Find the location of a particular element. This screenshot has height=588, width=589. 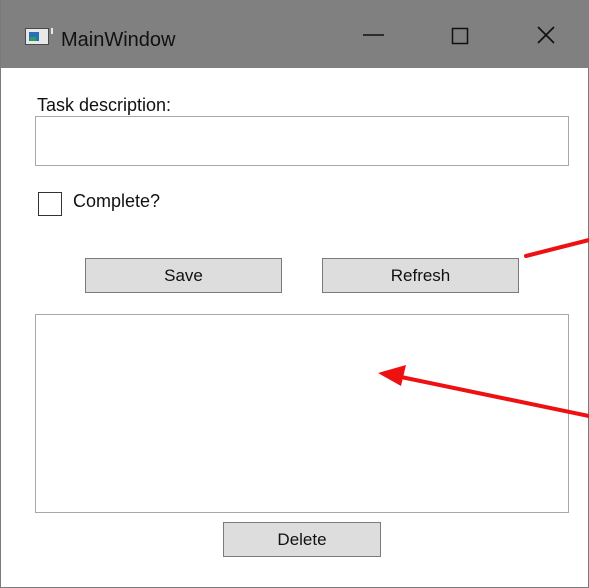

close-button is located at coordinates (546, 36).